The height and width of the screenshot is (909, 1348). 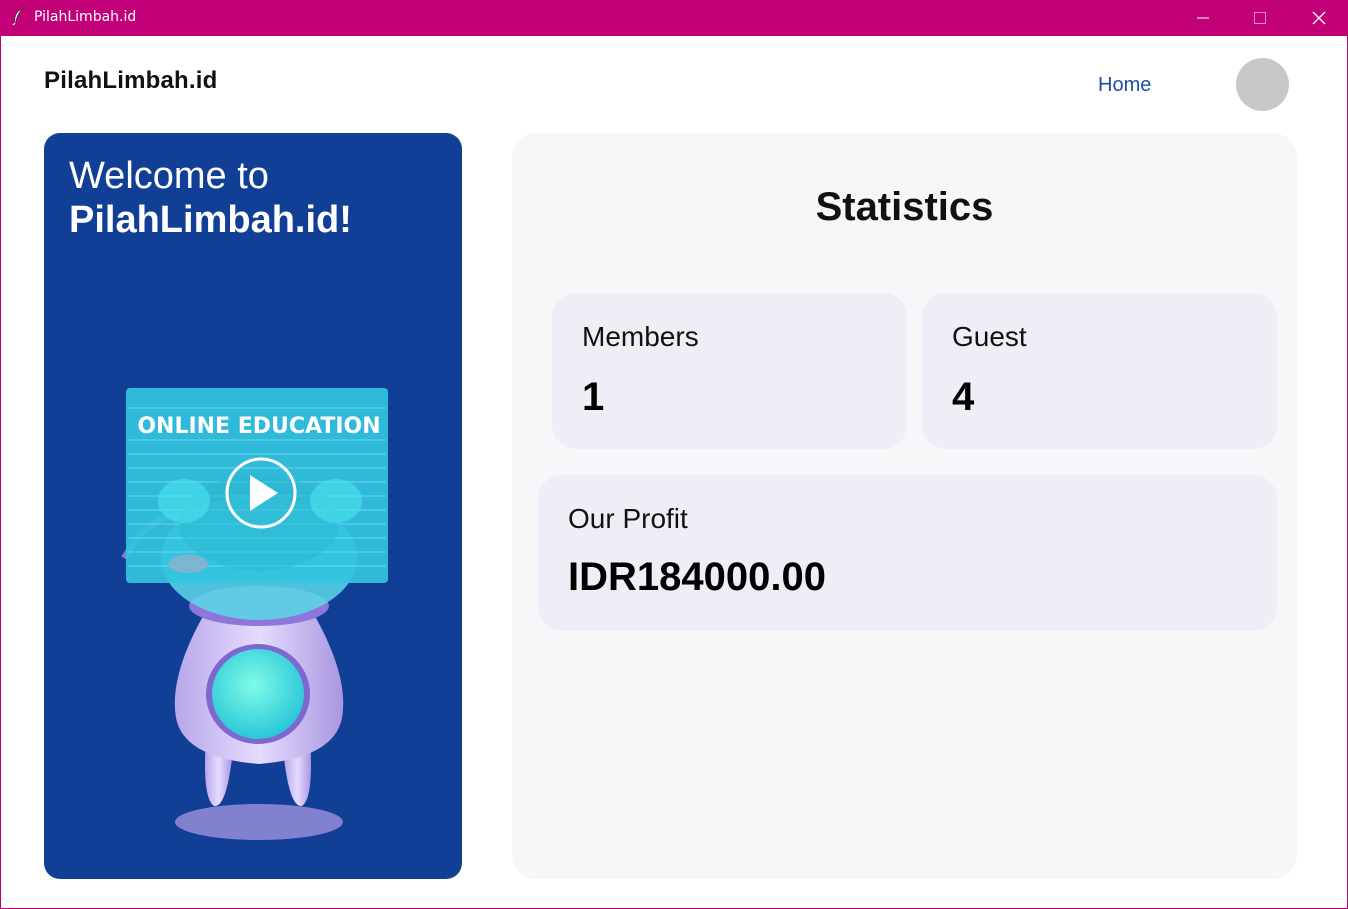 I want to click on window-title: PilahLimbah.id, so click(x=85, y=17).